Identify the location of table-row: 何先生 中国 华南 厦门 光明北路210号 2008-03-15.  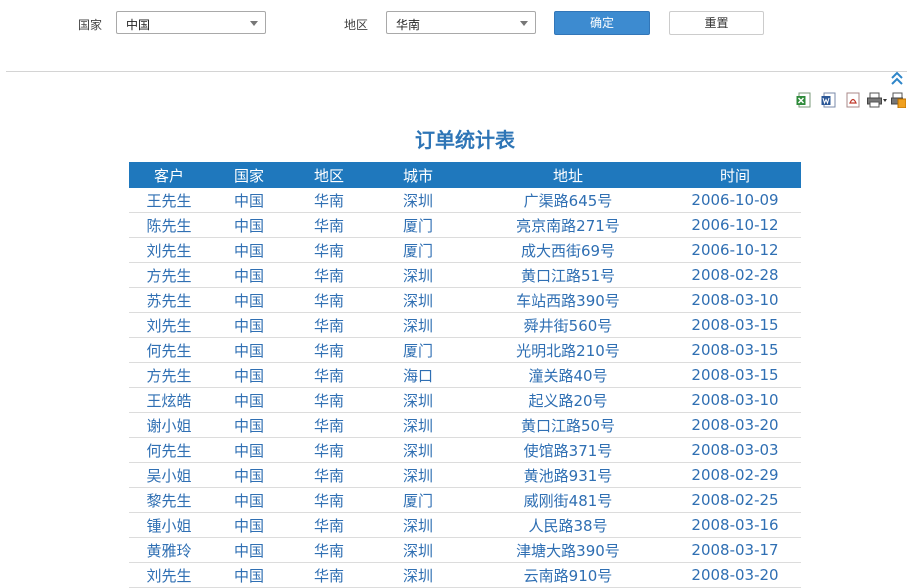
(465, 350).